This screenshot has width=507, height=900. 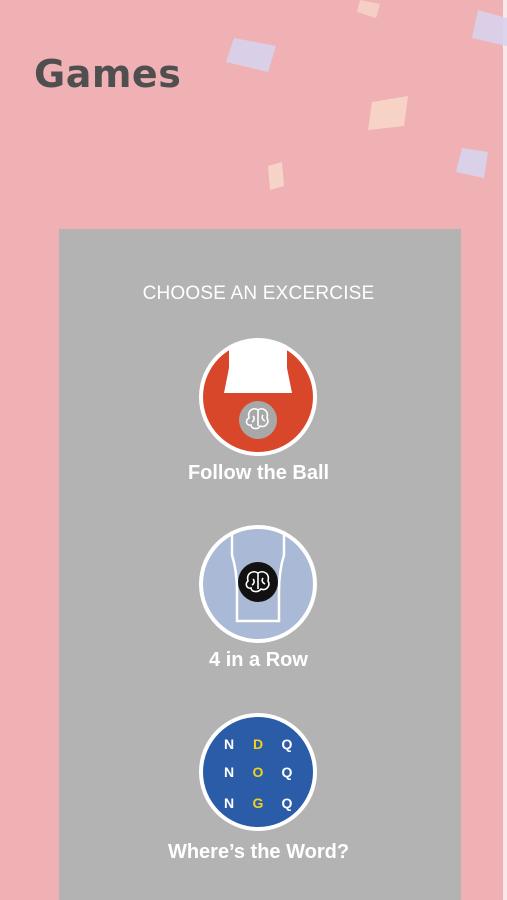 I want to click on follow-the-ball-button, so click(x=258, y=397).